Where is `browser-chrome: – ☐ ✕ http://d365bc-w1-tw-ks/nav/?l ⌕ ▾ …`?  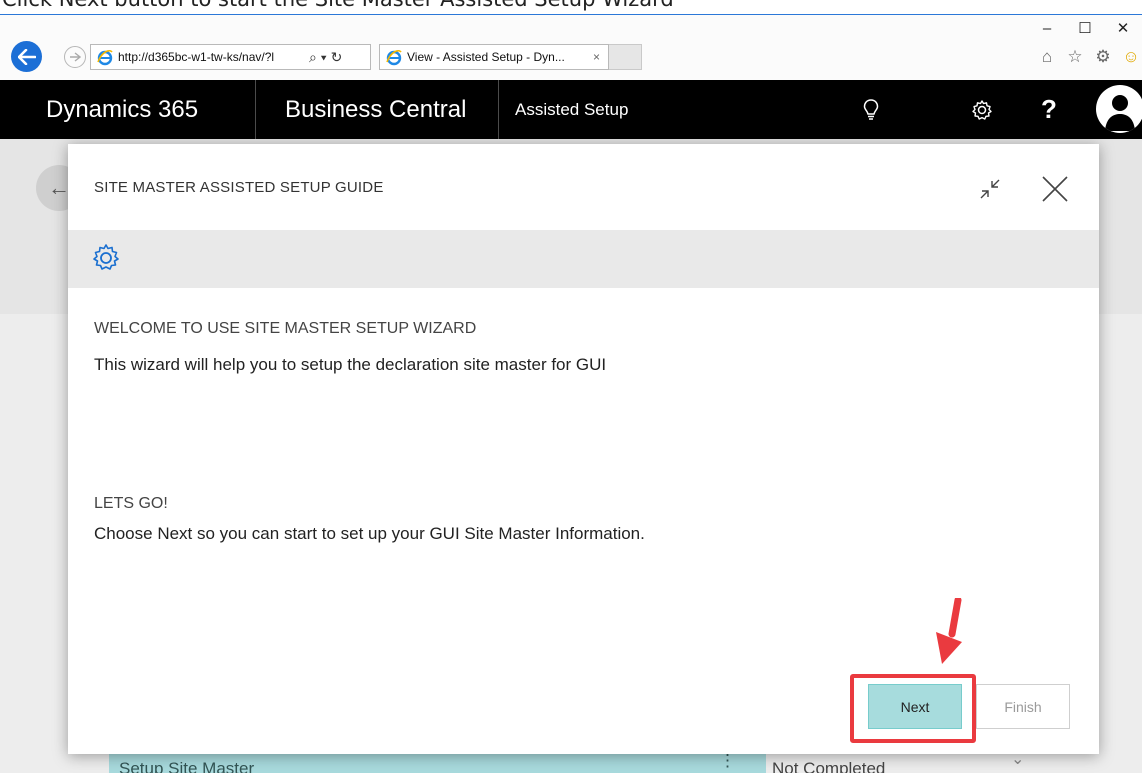
browser-chrome: – ☐ ✕ http://d365bc-w1-tw-ks/nav/?l ⌕ ▾ … is located at coordinates (571, 47).